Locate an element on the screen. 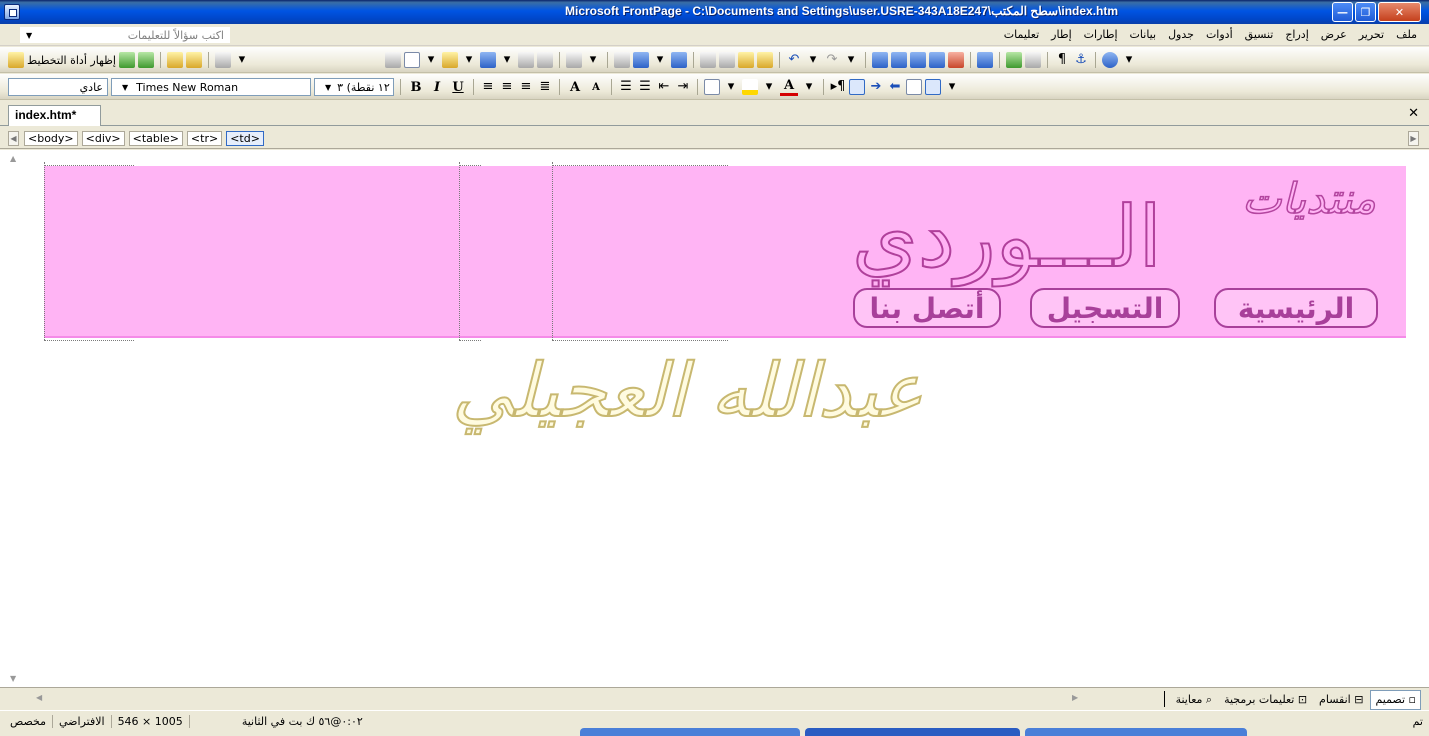 This screenshot has height=736, width=1429. decrease-font-icon: A is located at coordinates (596, 87).